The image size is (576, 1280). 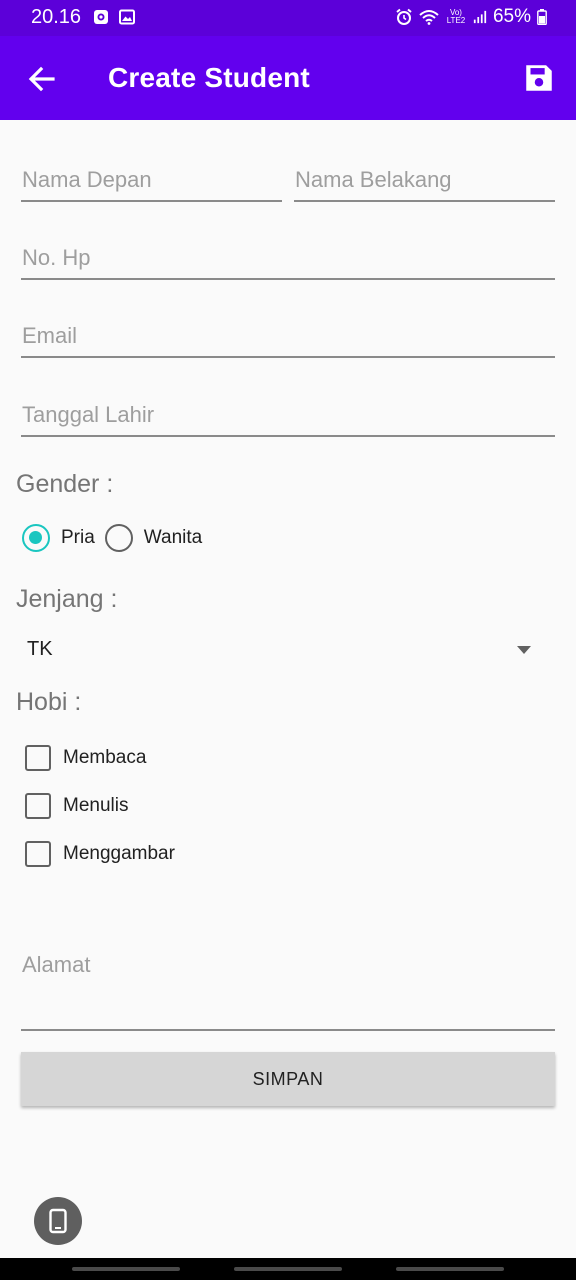 What do you see at coordinates (288, 991) in the screenshot?
I see `address-input` at bounding box center [288, 991].